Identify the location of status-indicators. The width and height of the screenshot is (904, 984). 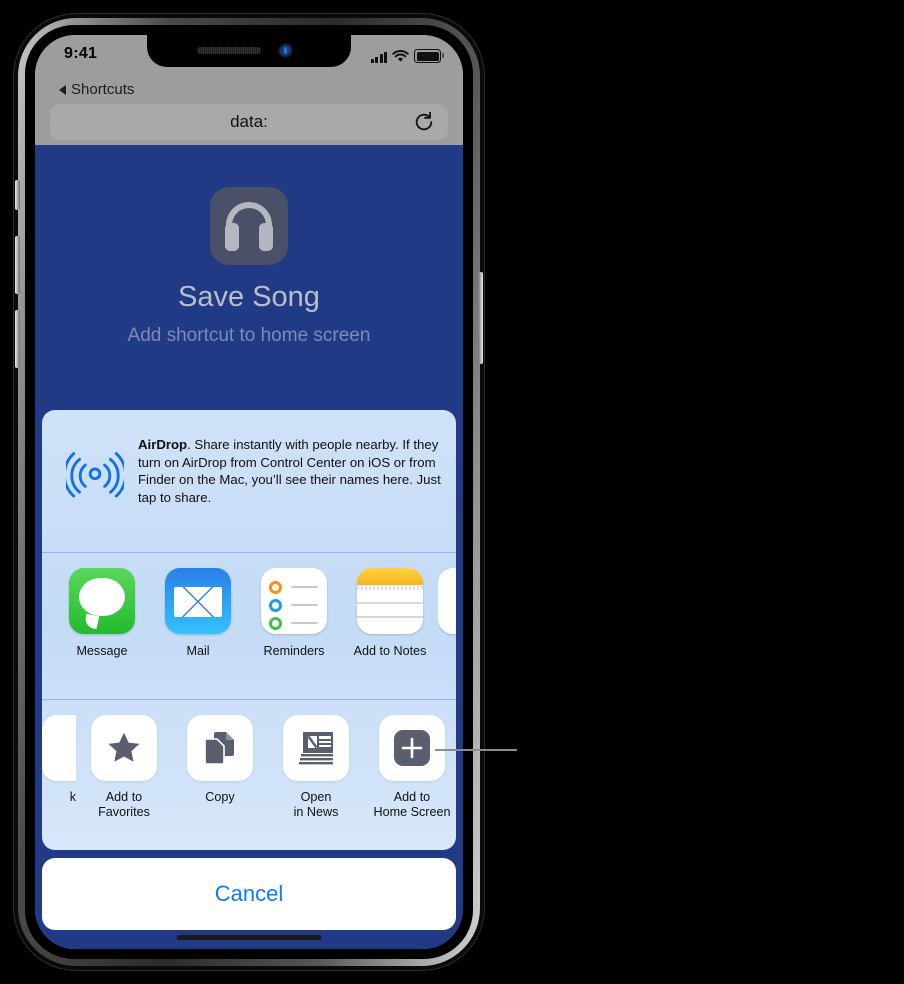
(407, 56).